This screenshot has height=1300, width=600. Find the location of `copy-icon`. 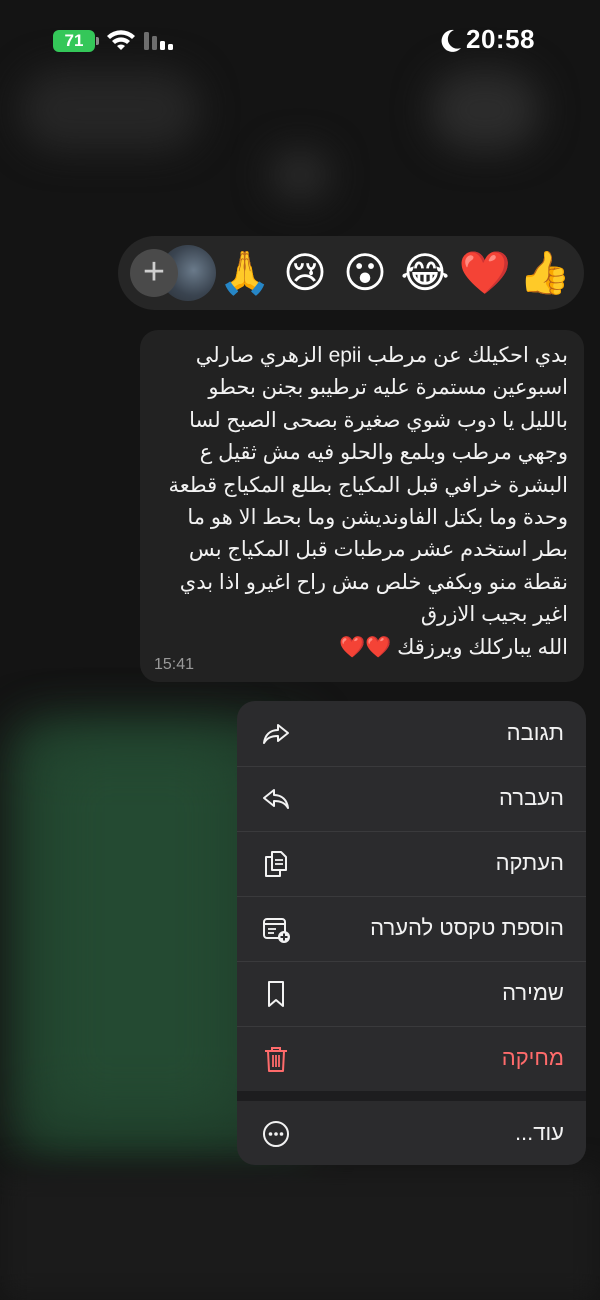

copy-icon is located at coordinates (276, 864).